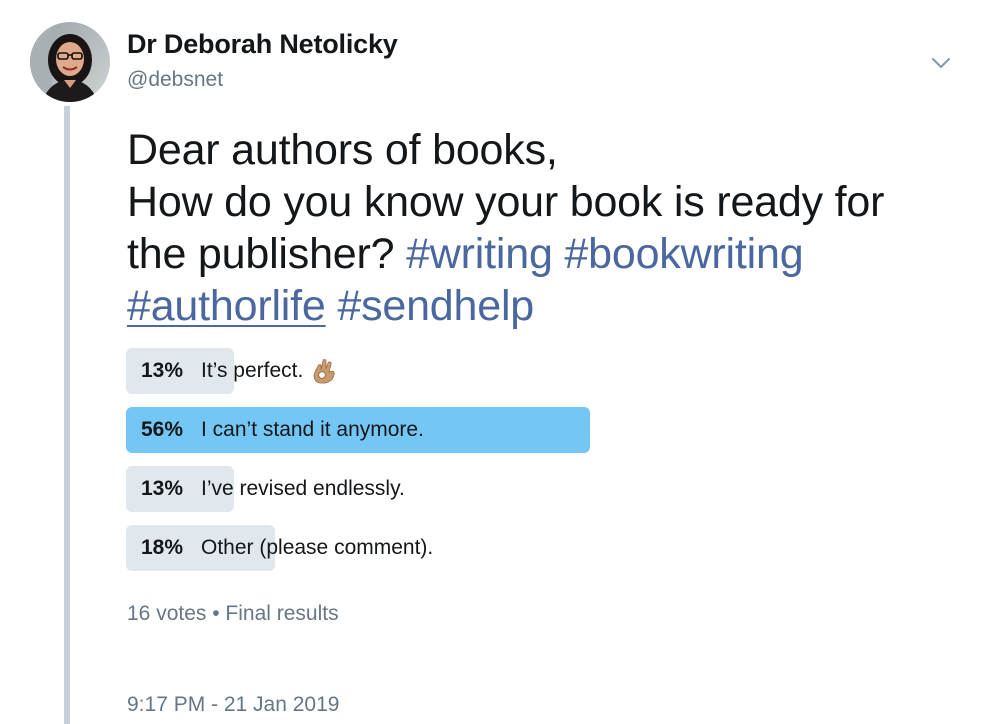 The height and width of the screenshot is (724, 1008). What do you see at coordinates (226, 306) in the screenshot?
I see `hashtag-authorlife: #authorlife` at bounding box center [226, 306].